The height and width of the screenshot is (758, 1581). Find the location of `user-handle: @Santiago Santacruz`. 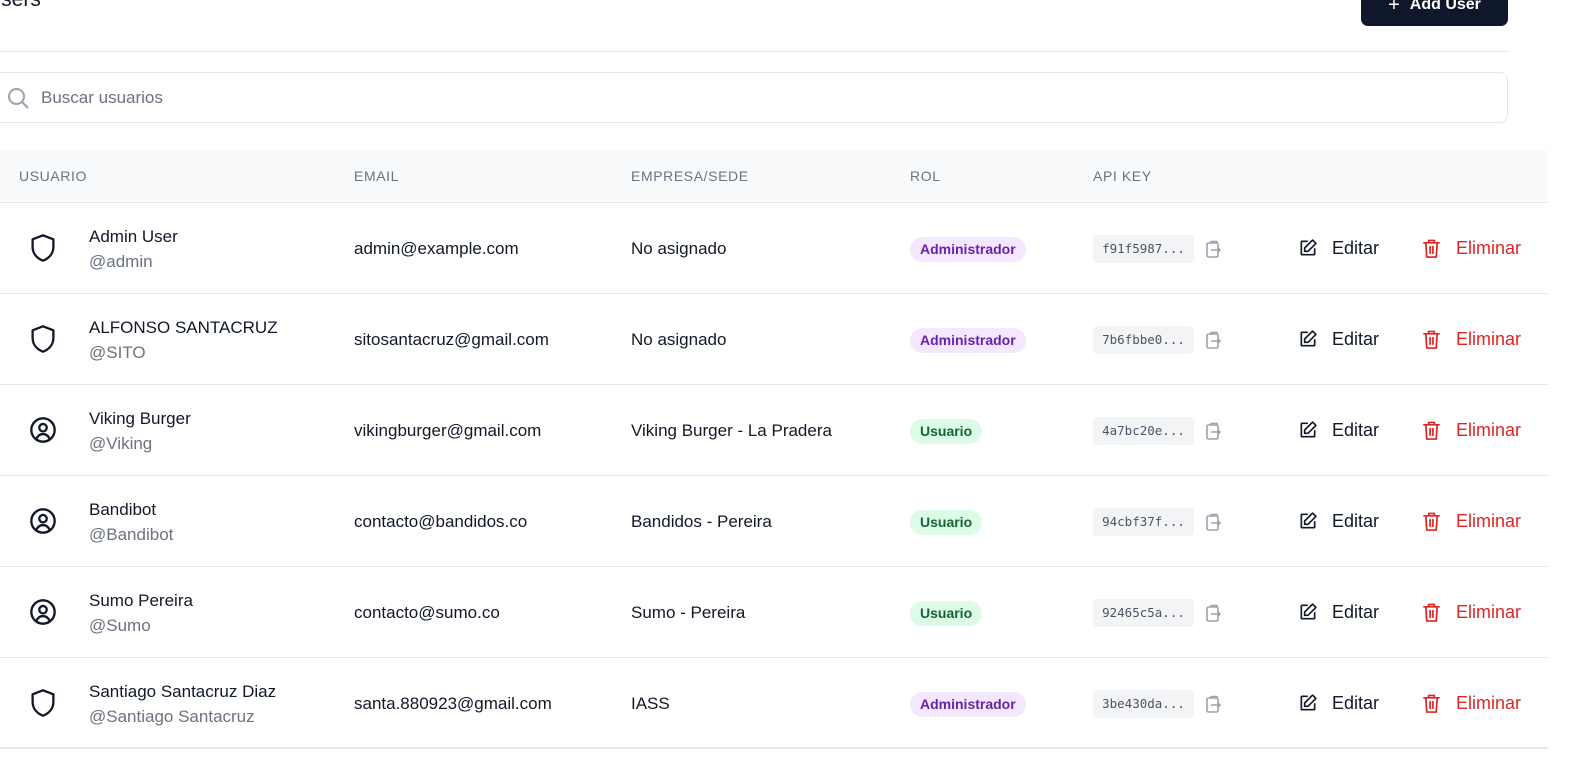

user-handle: @Santiago Santacruz is located at coordinates (172, 716).